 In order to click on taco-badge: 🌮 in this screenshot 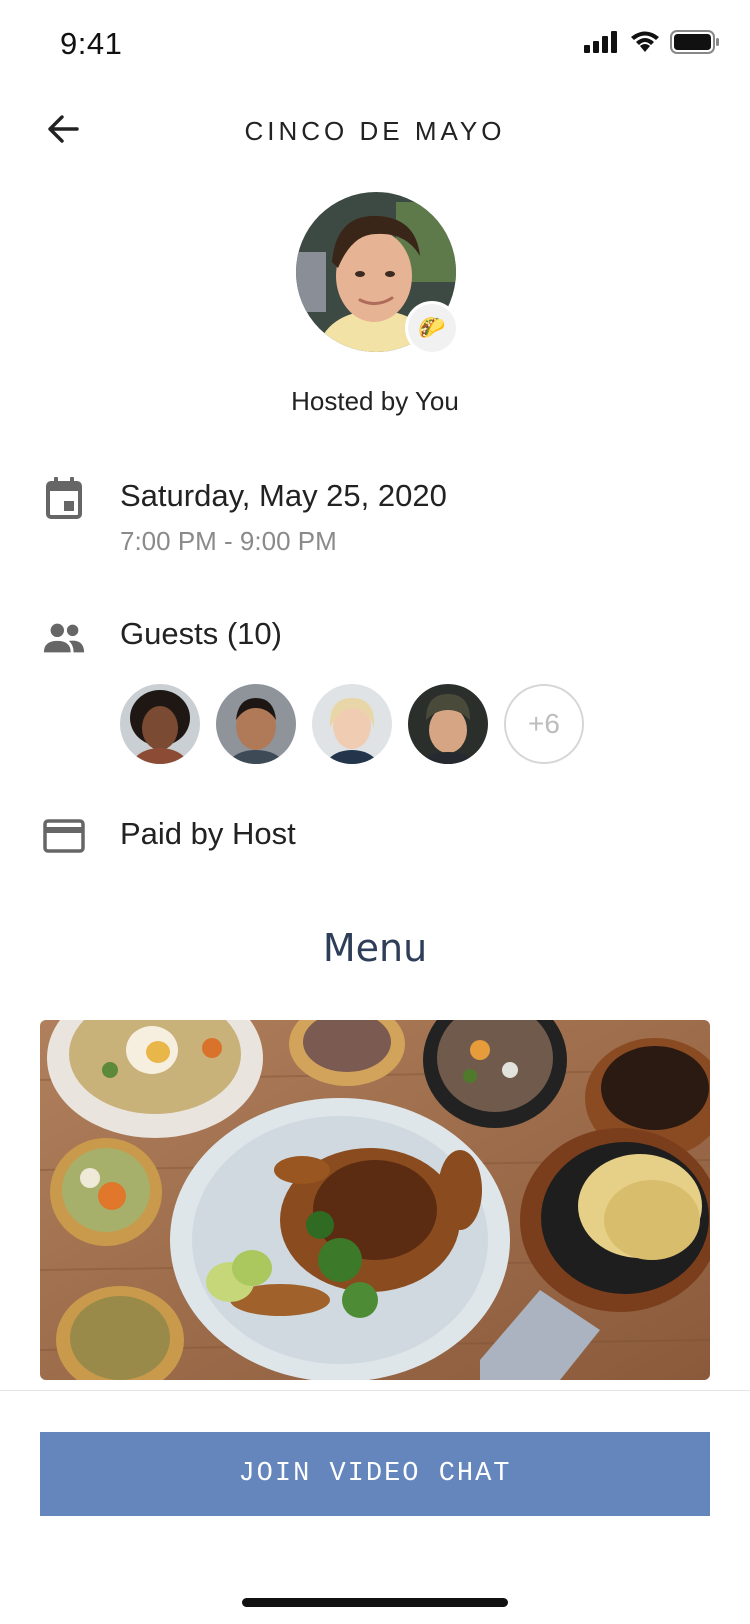, I will do `click(432, 328)`.